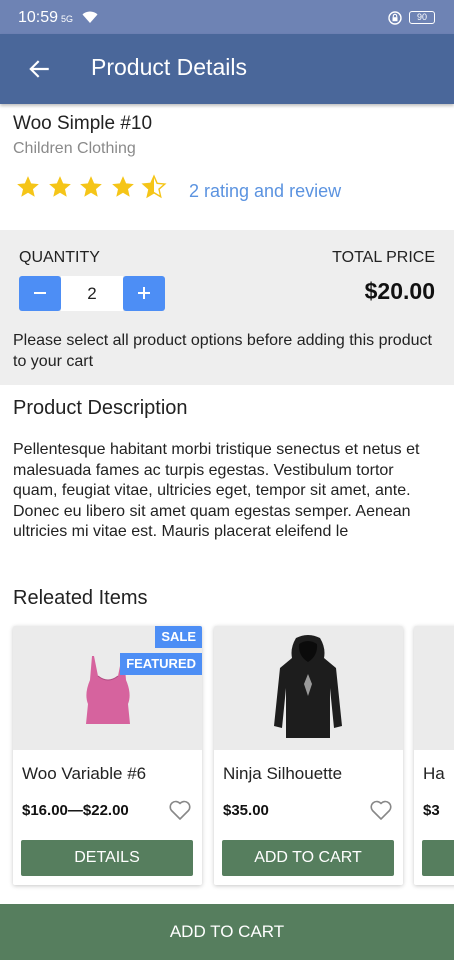  Describe the element at coordinates (395, 18) in the screenshot. I see `rotation-lock-icon` at that location.